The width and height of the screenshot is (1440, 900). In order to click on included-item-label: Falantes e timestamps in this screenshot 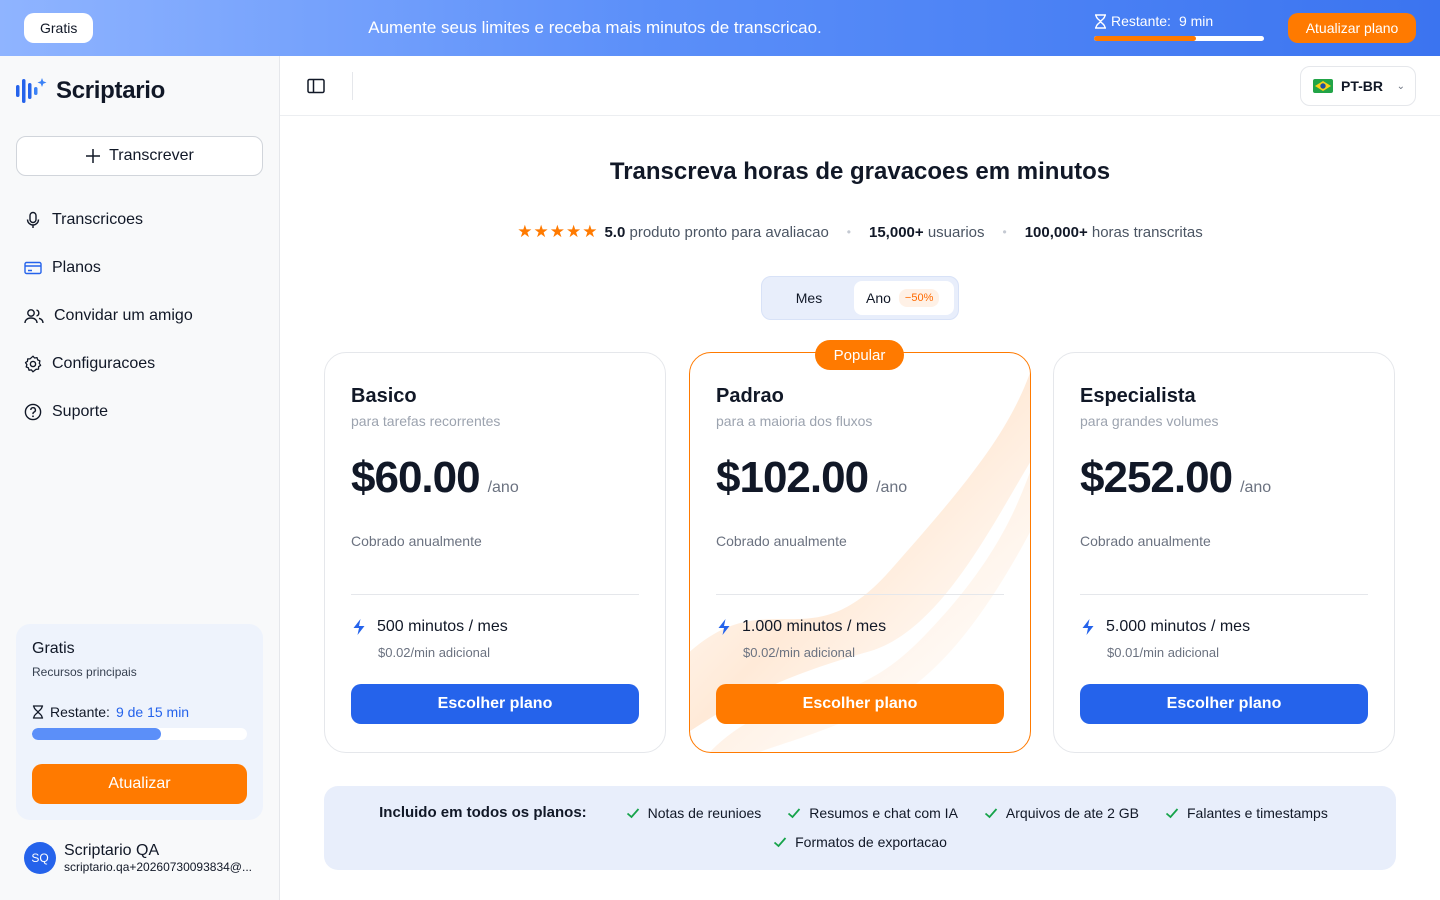, I will do `click(1257, 812)`.